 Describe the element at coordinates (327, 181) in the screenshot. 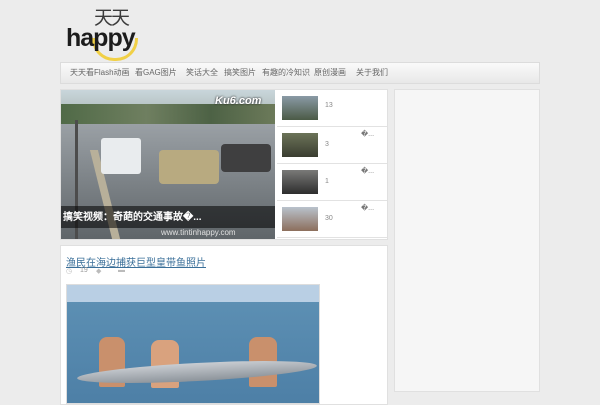

I see `side-item-count: 1` at that location.